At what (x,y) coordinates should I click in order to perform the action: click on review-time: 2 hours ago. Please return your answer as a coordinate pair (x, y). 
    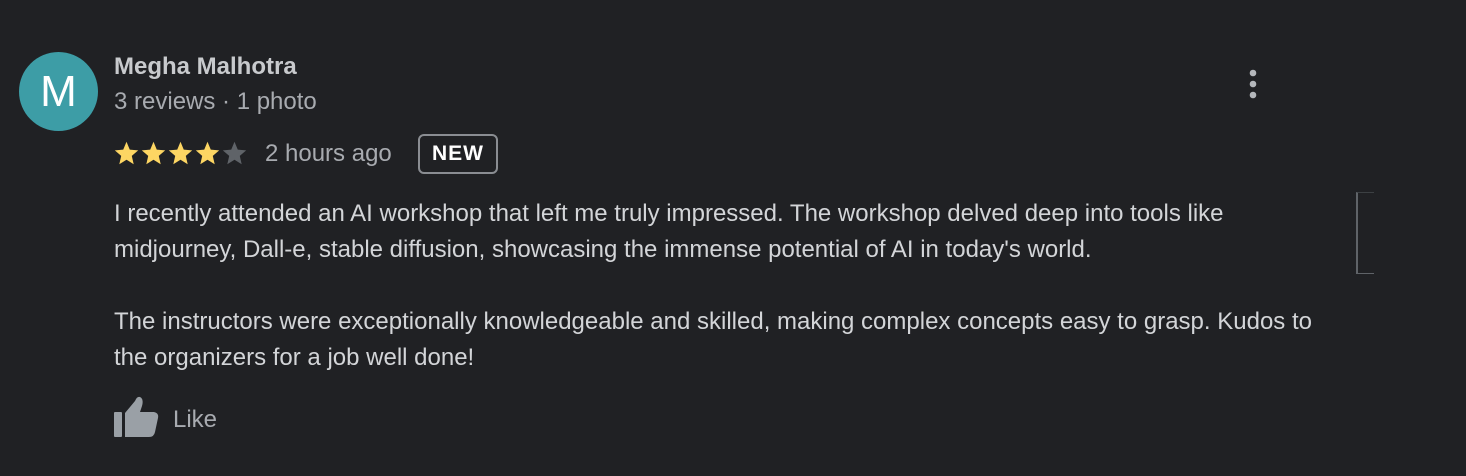
    Looking at the image, I should click on (328, 153).